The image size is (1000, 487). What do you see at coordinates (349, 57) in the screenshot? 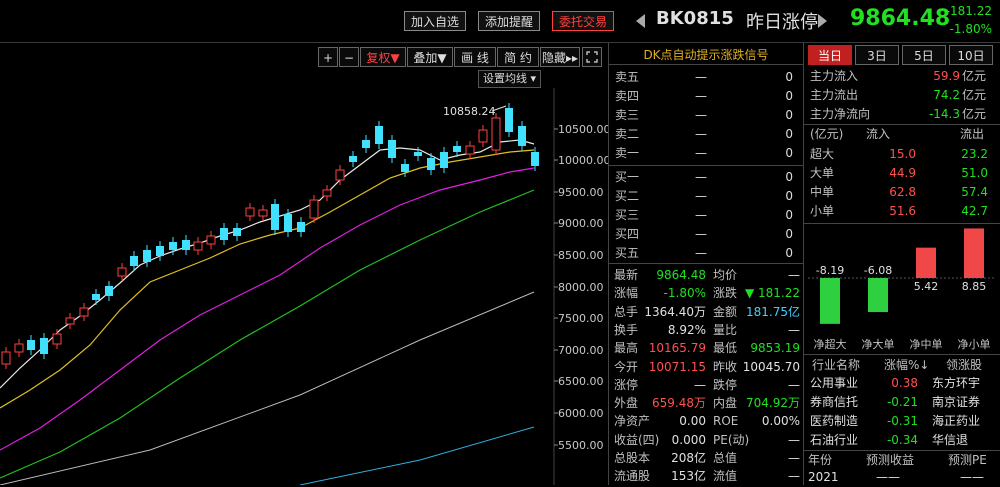
I see `zoom-out-button: −` at bounding box center [349, 57].